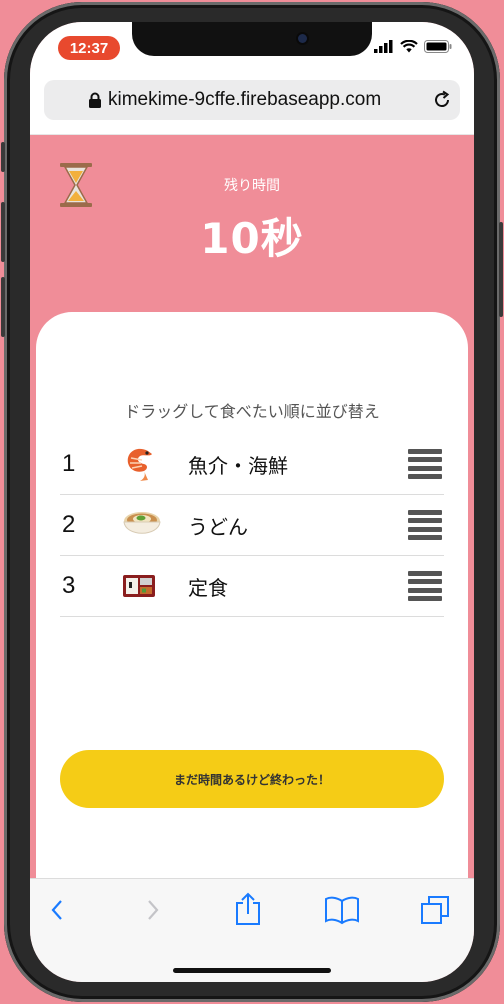 The width and height of the screenshot is (504, 1004). What do you see at coordinates (69, 585) in the screenshot?
I see `rank-number: 3` at bounding box center [69, 585].